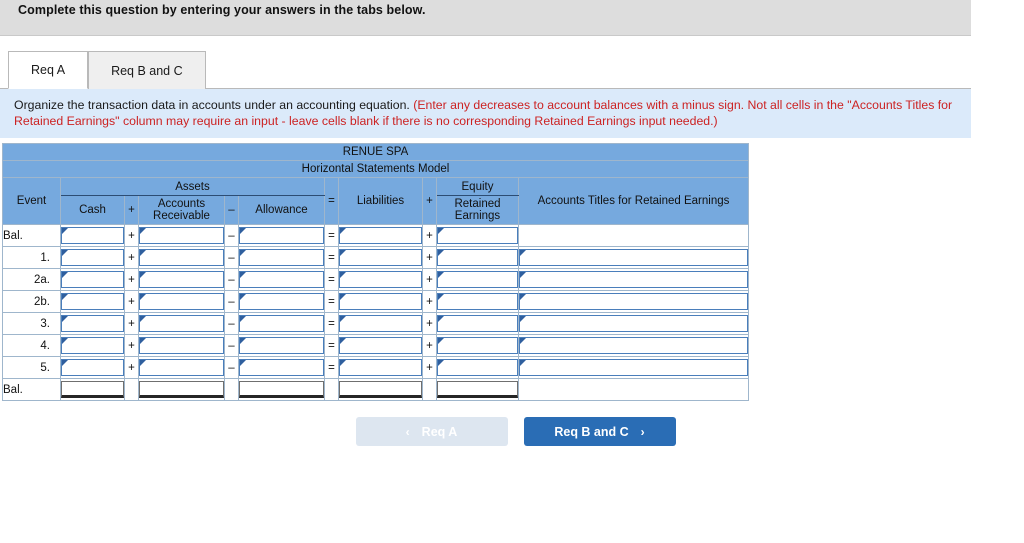 This screenshot has width=1024, height=543. What do you see at coordinates (477, 345) in the screenshot?
I see `row-5-retained-earnings-input` at bounding box center [477, 345].